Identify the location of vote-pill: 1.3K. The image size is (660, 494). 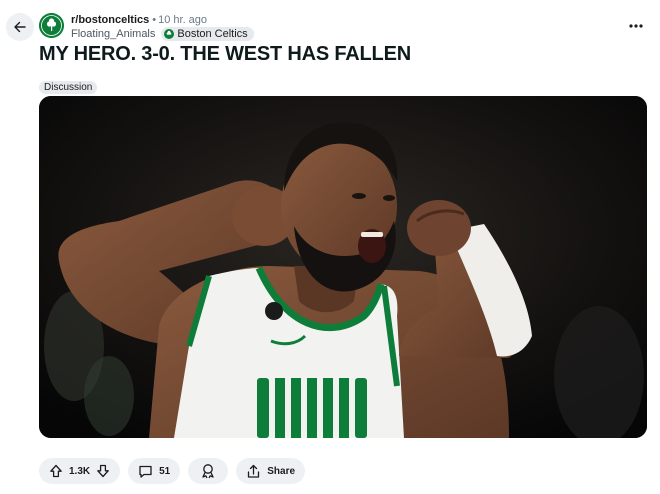
(80, 471).